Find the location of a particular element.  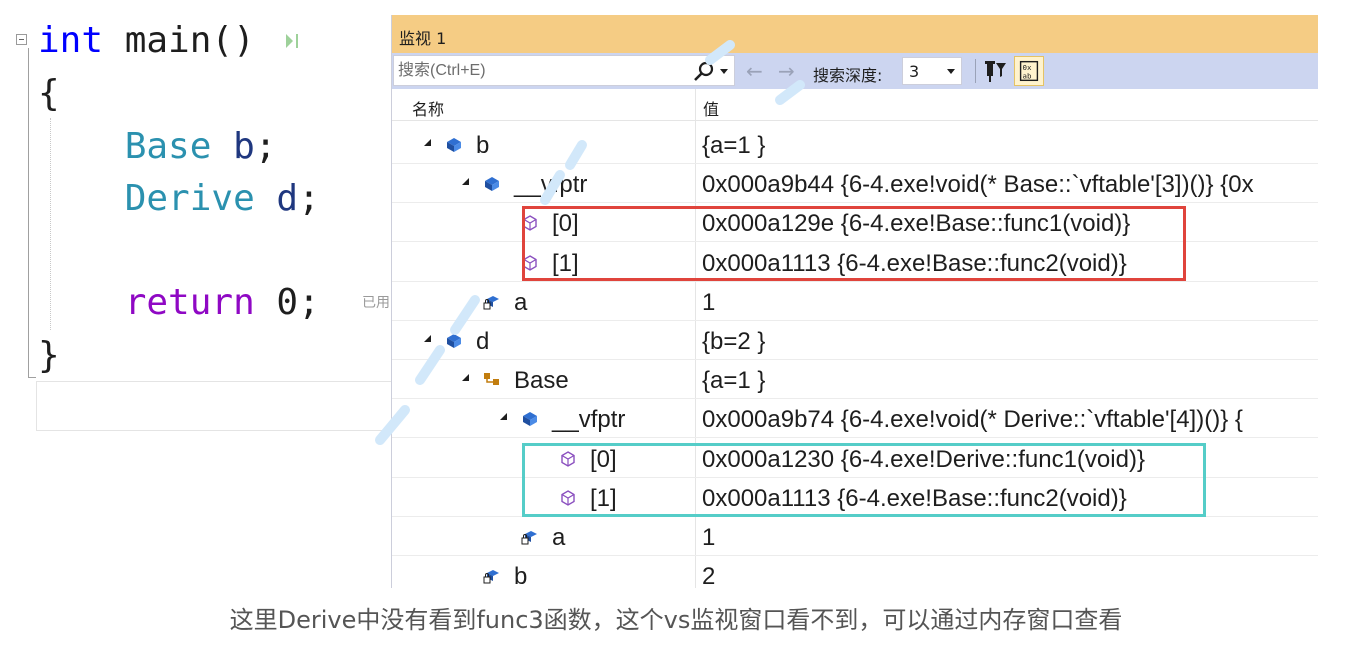

column-header-value: 值 is located at coordinates (711, 108).